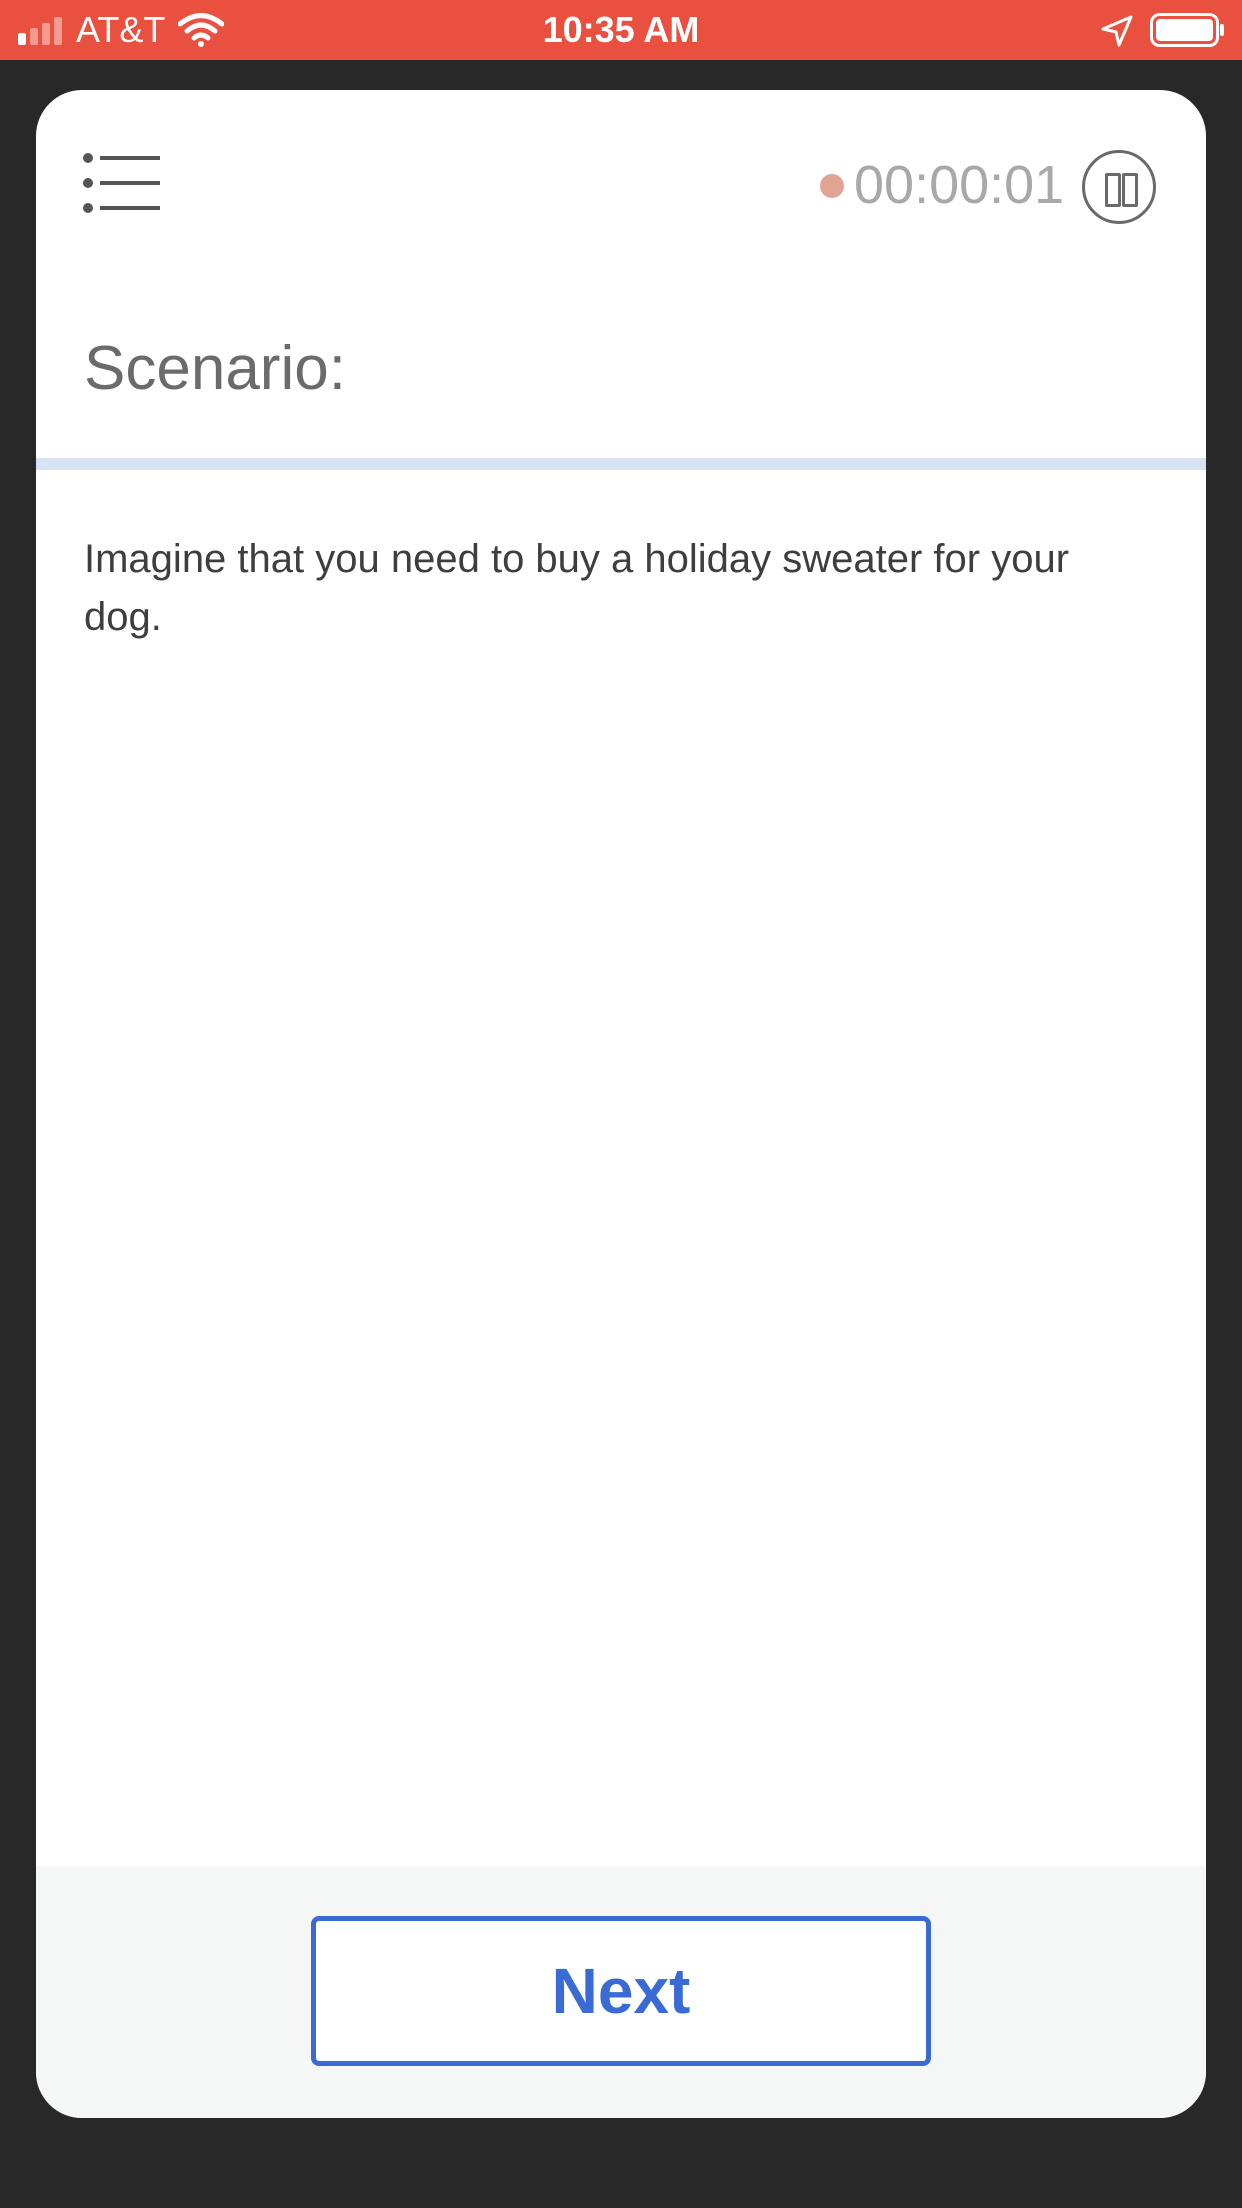 This screenshot has height=2208, width=1242. Describe the element at coordinates (832, 186) in the screenshot. I see `recording-indicator` at that location.